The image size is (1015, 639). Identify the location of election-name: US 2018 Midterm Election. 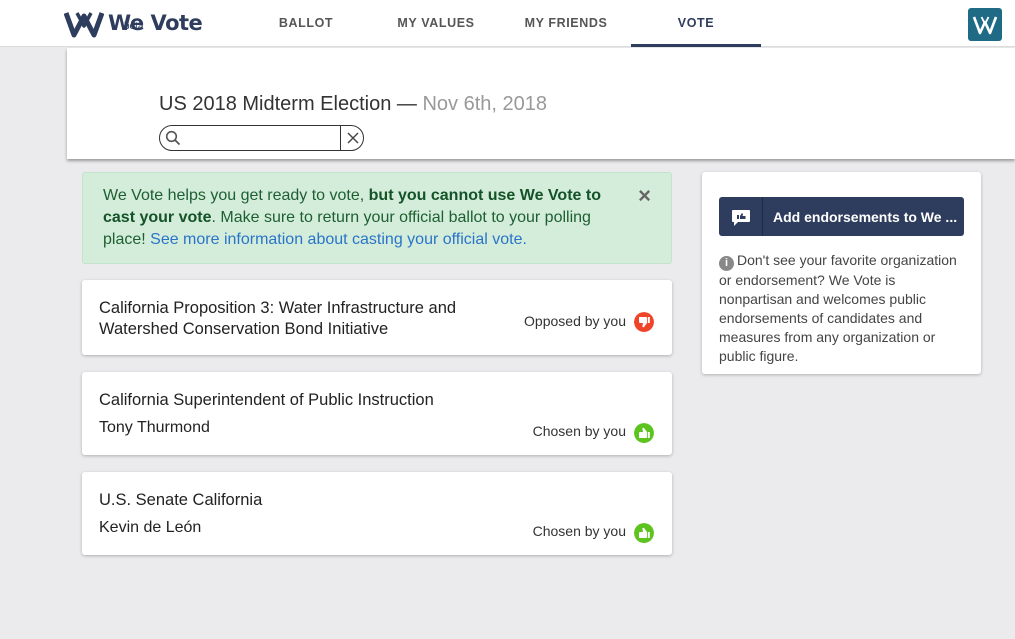
(275, 104).